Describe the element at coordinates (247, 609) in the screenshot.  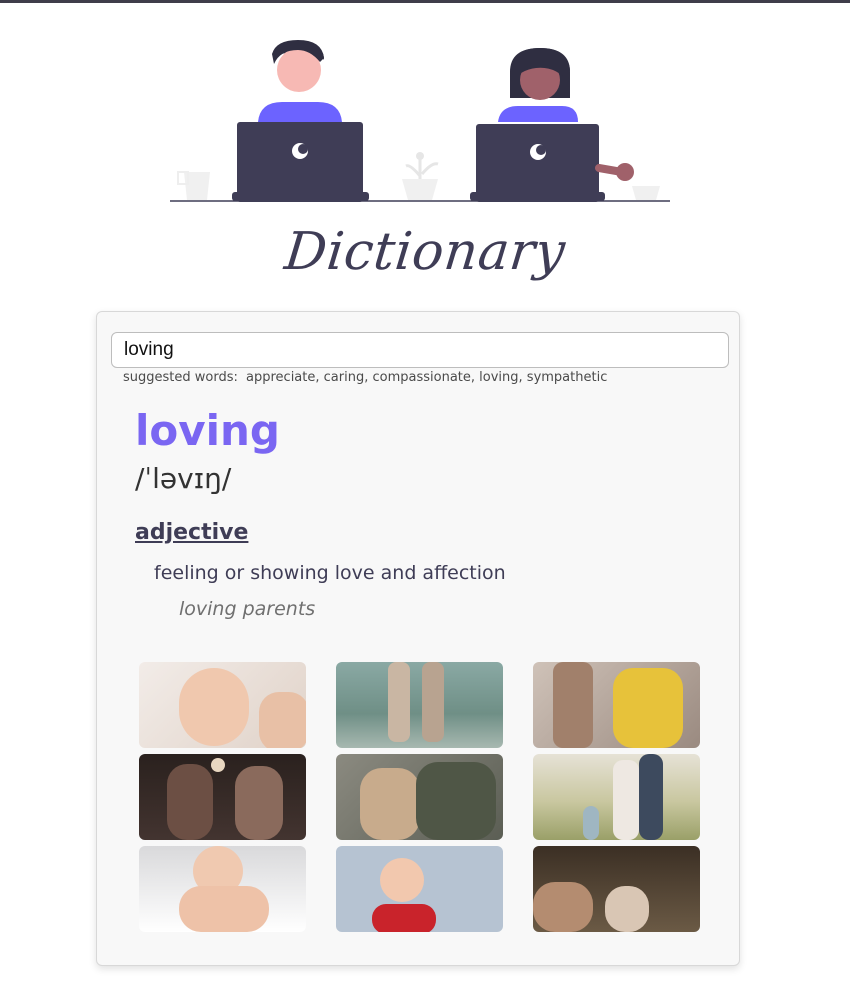
I see `entry-example: loving parents` at that location.